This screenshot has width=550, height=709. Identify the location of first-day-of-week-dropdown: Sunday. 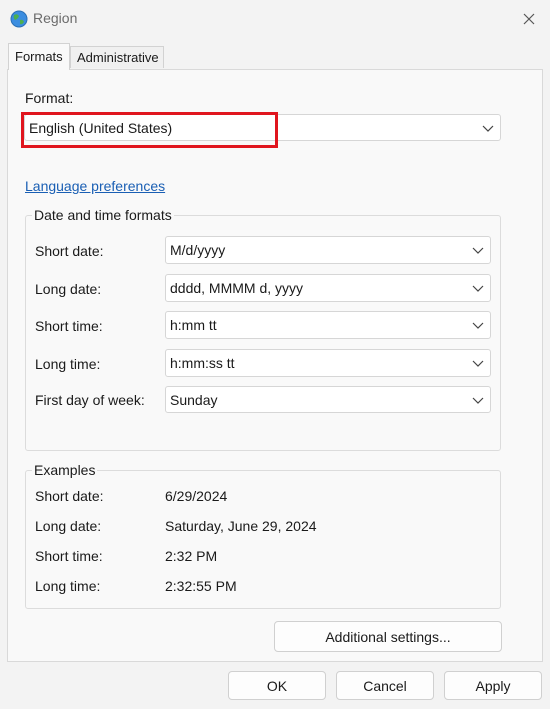
(328, 399).